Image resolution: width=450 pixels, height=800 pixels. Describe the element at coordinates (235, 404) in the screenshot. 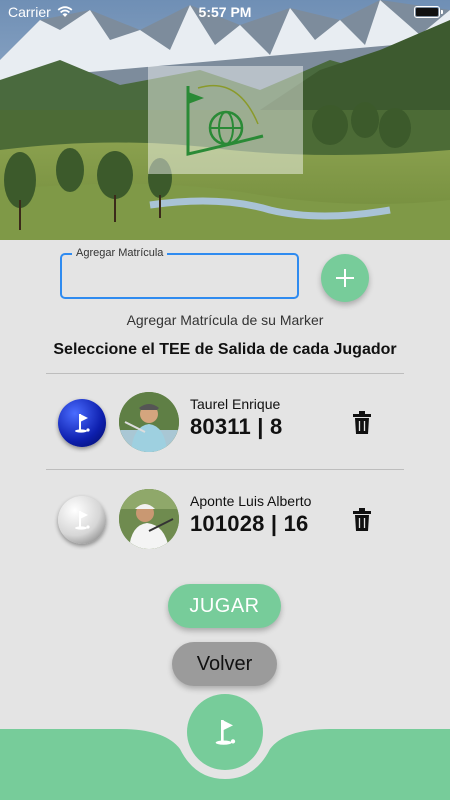

I see `player-name: Taurel Enrique` at that location.